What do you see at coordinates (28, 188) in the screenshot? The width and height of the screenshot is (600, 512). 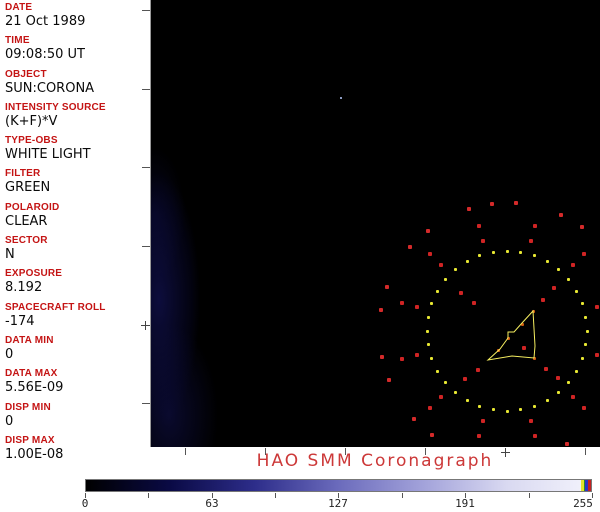 I see `field-value: GREEN` at bounding box center [28, 188].